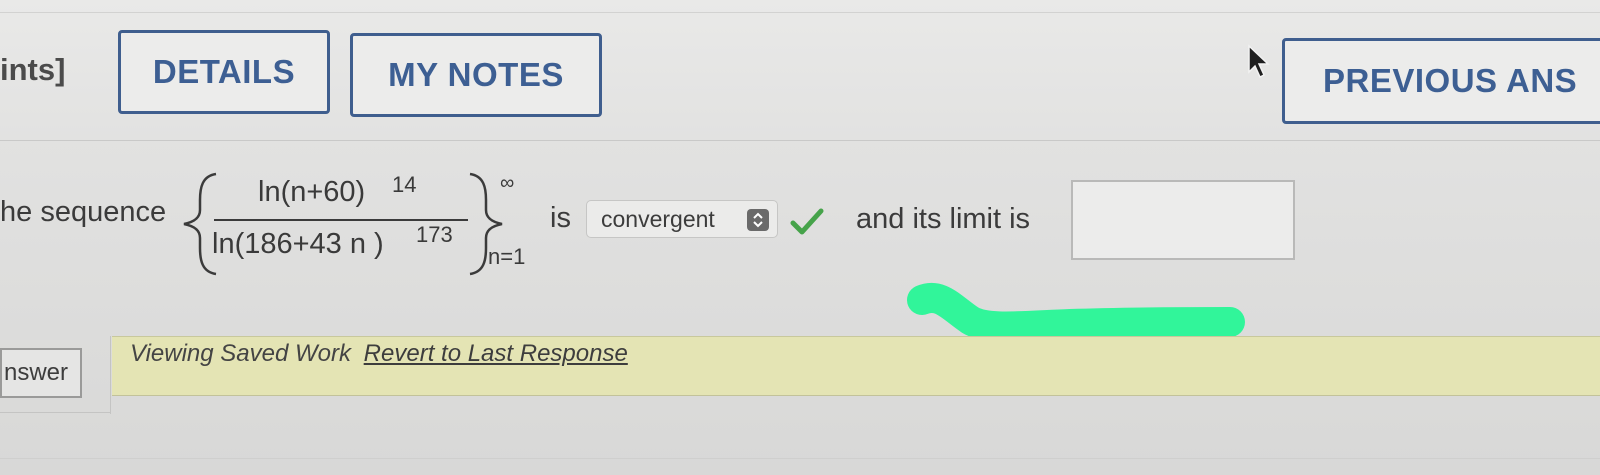 The height and width of the screenshot is (475, 1600). Describe the element at coordinates (404, 184) in the screenshot. I see `numerator-exponent: 14` at that location.